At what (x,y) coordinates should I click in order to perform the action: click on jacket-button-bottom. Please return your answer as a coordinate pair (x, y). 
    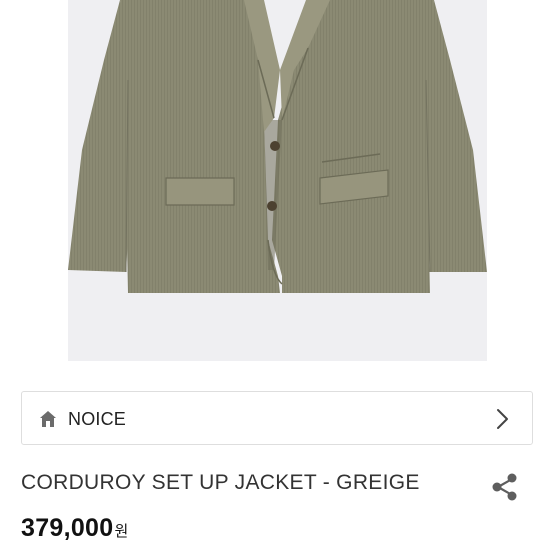
    Looking at the image, I should click on (272, 206).